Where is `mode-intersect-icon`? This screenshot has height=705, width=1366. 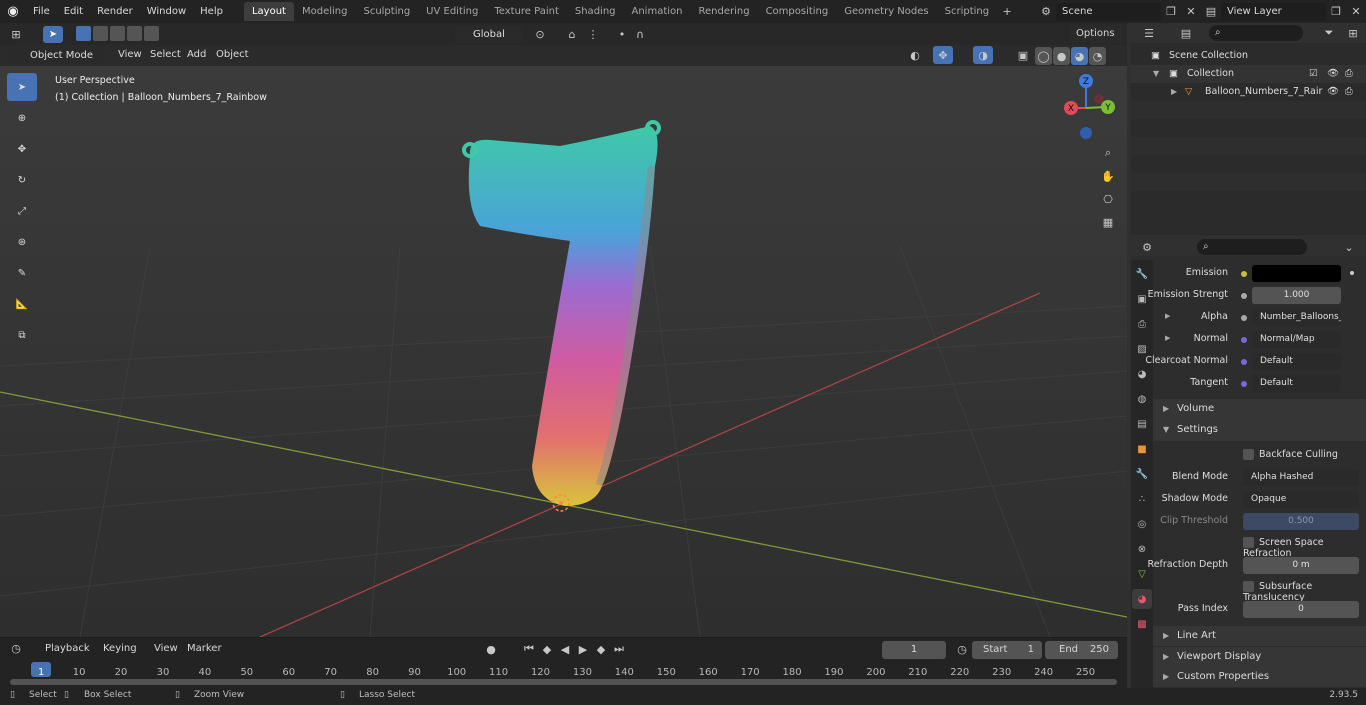 mode-intersect-icon is located at coordinates (151, 33).